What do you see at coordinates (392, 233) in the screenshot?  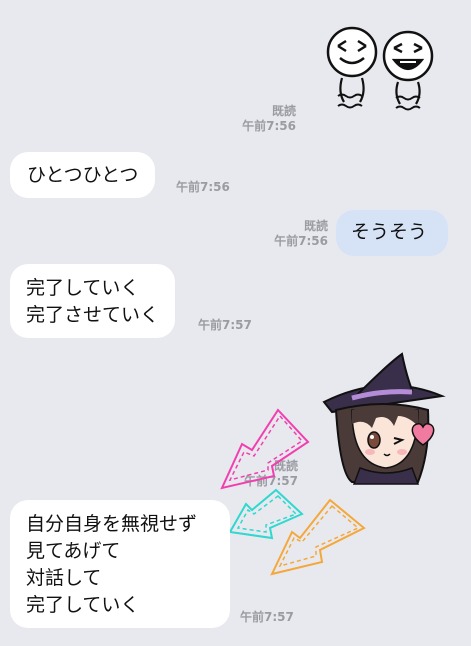 I see `message-bubble-outgoing: そうそう` at bounding box center [392, 233].